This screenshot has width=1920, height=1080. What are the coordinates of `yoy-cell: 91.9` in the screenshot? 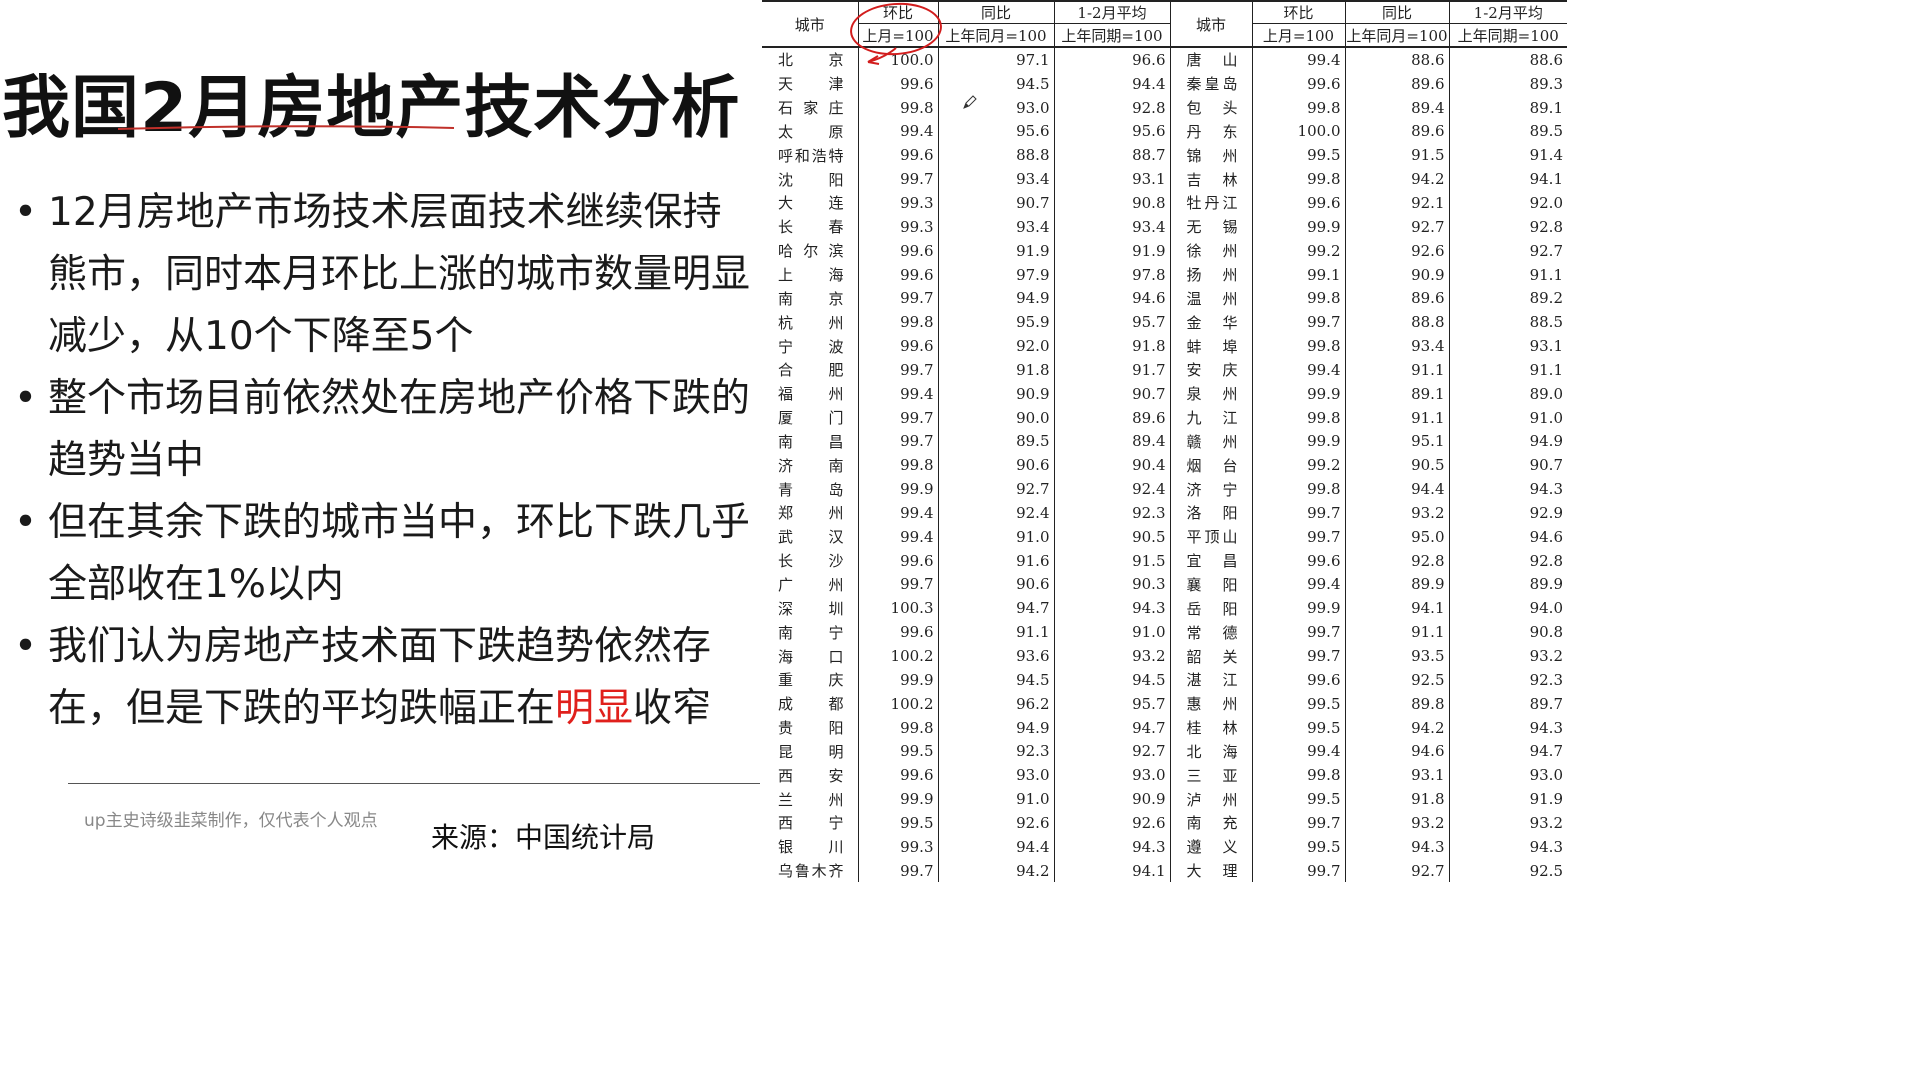 It's located at (996, 250).